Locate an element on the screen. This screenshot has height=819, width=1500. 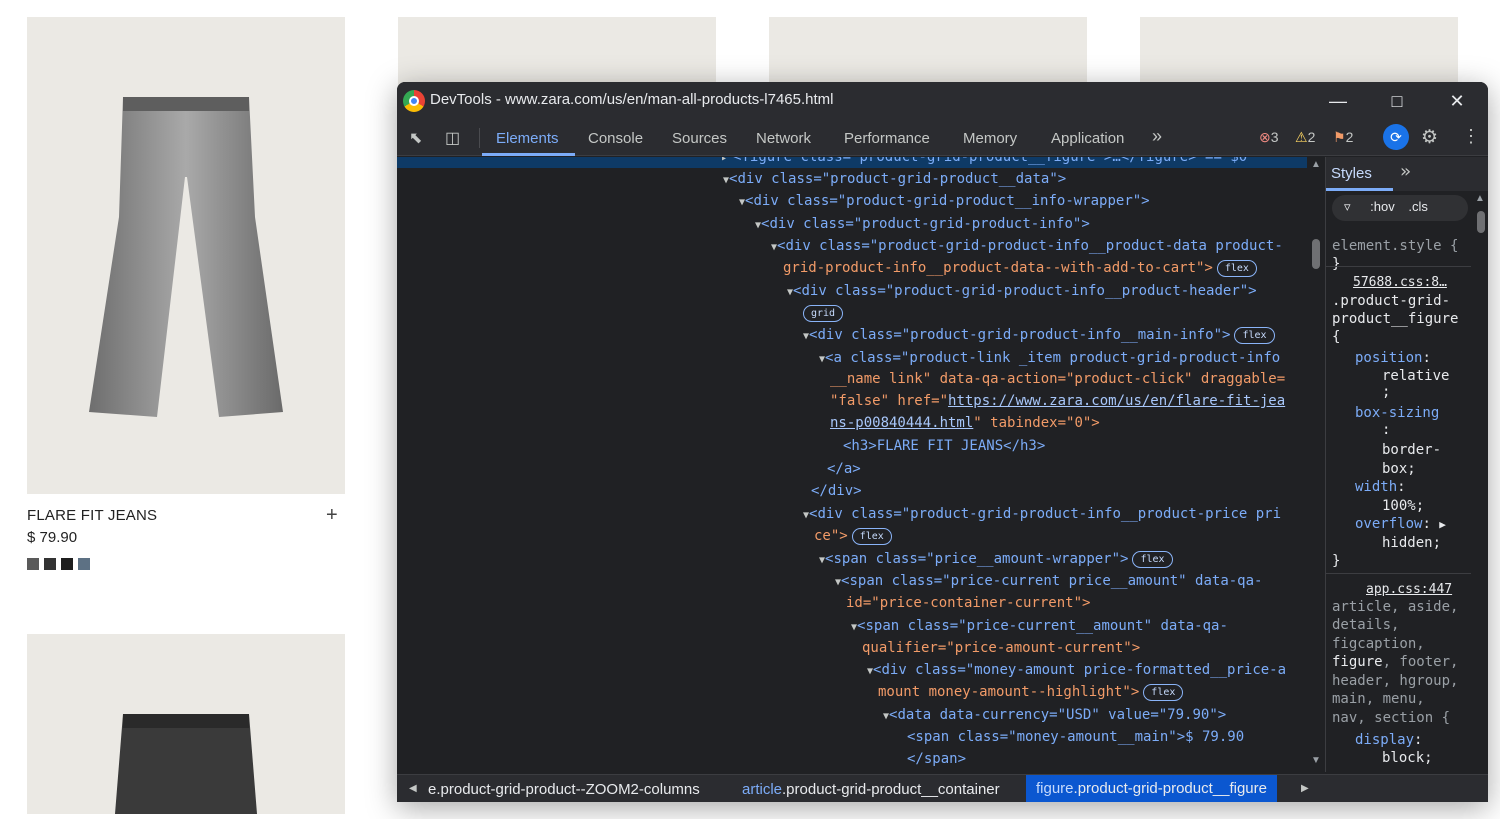
grid-badge: grid is located at coordinates (823, 313).